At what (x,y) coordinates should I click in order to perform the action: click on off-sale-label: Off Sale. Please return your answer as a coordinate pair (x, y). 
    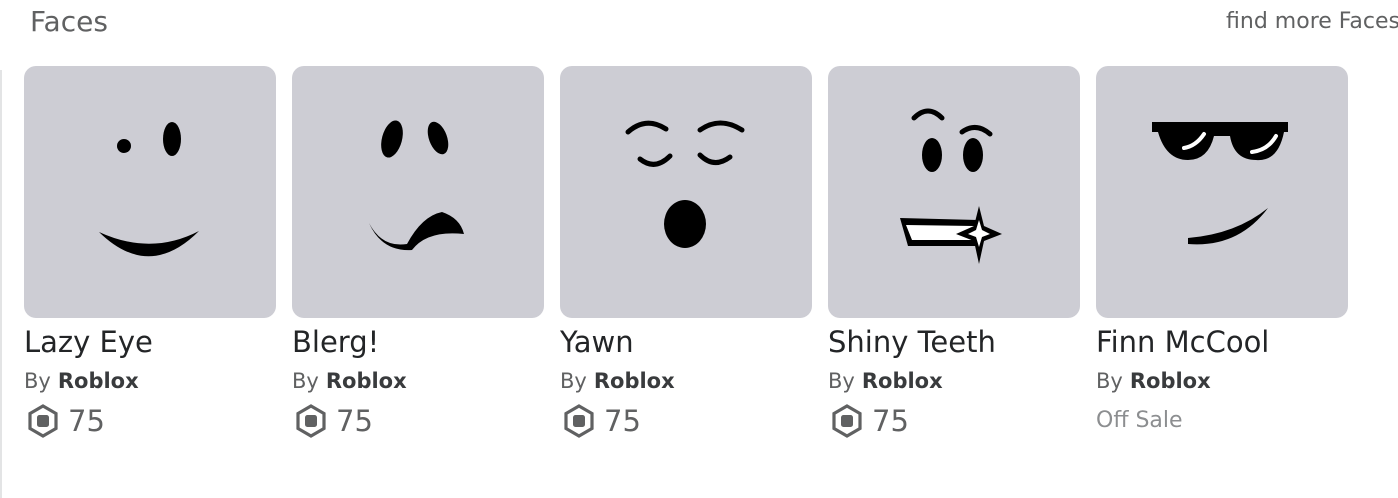
    Looking at the image, I should click on (1139, 420).